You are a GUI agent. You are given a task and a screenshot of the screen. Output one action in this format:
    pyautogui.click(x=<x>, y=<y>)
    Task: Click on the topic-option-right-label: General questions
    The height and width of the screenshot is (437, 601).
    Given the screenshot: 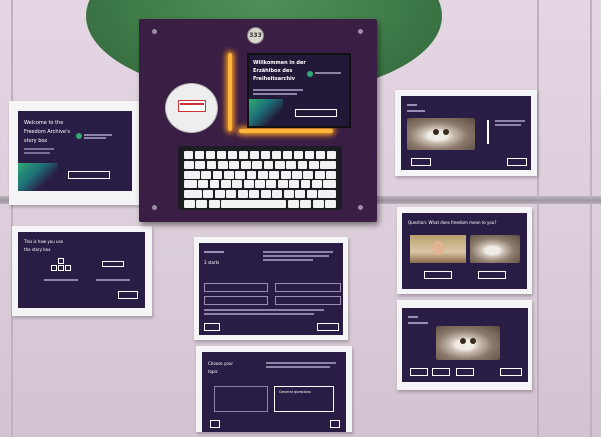 What is the action you would take?
    pyautogui.click(x=295, y=392)
    